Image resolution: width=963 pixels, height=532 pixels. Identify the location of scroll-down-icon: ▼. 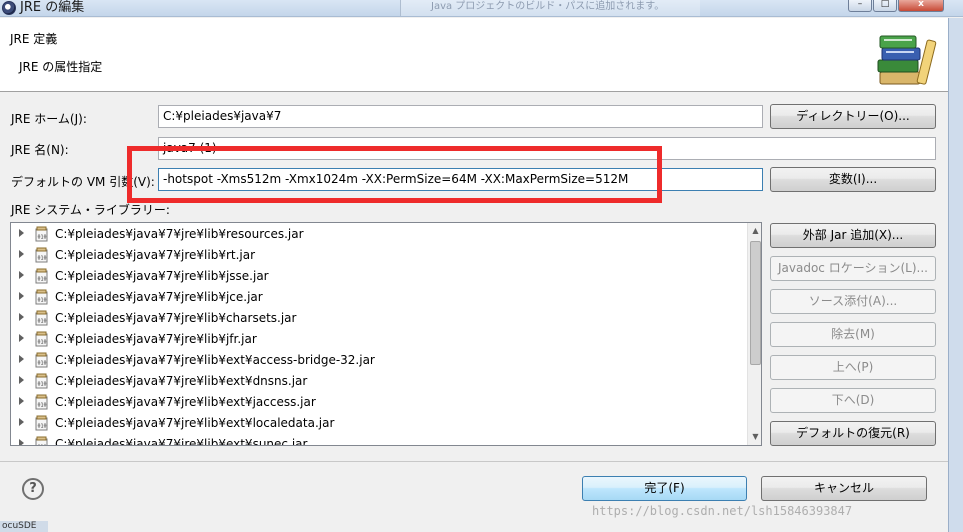
(754, 437).